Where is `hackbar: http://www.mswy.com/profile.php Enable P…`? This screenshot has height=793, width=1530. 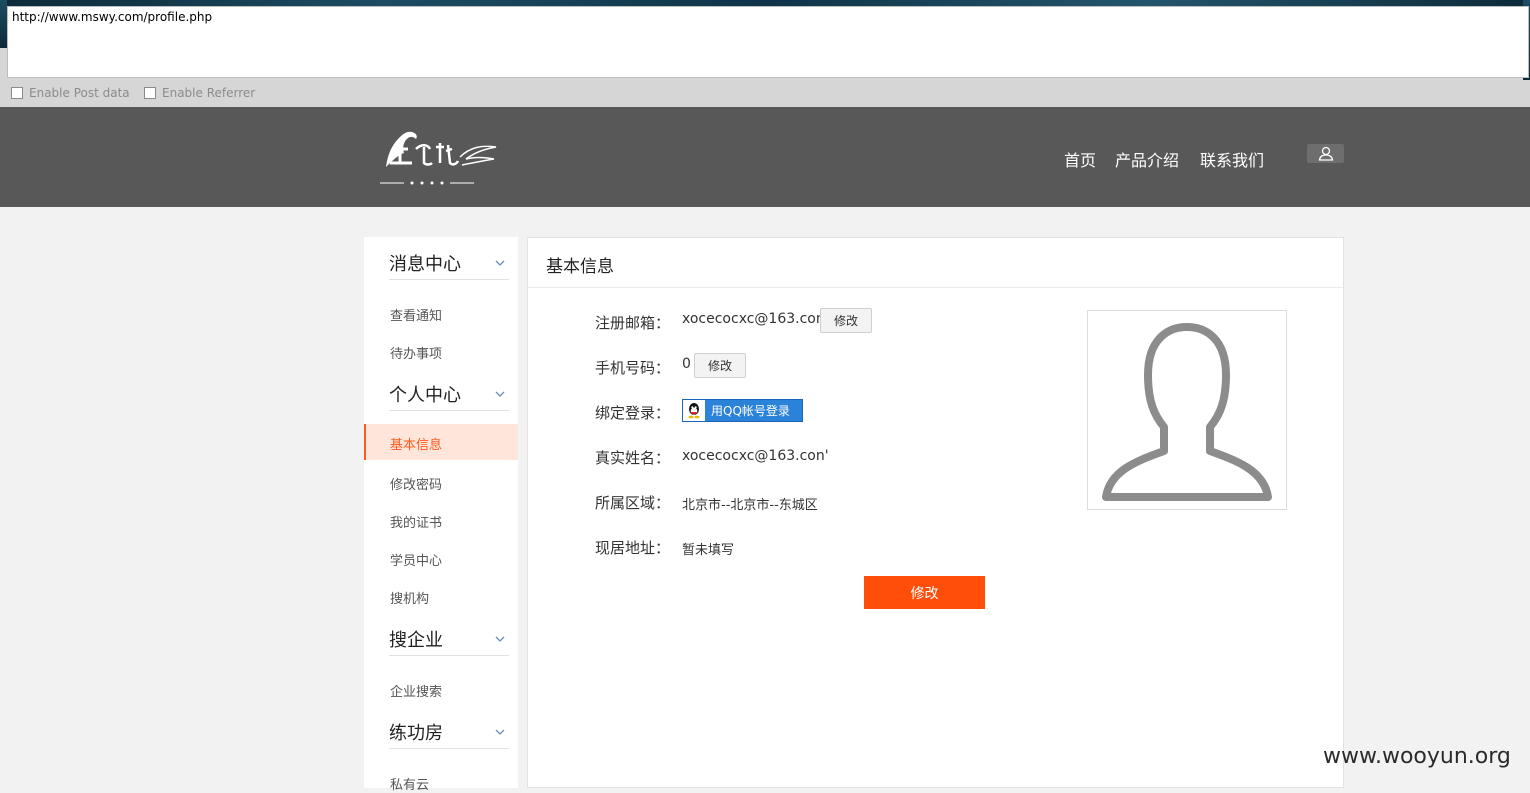
hackbar: http://www.mswy.com/profile.php Enable P… is located at coordinates (765, 53).